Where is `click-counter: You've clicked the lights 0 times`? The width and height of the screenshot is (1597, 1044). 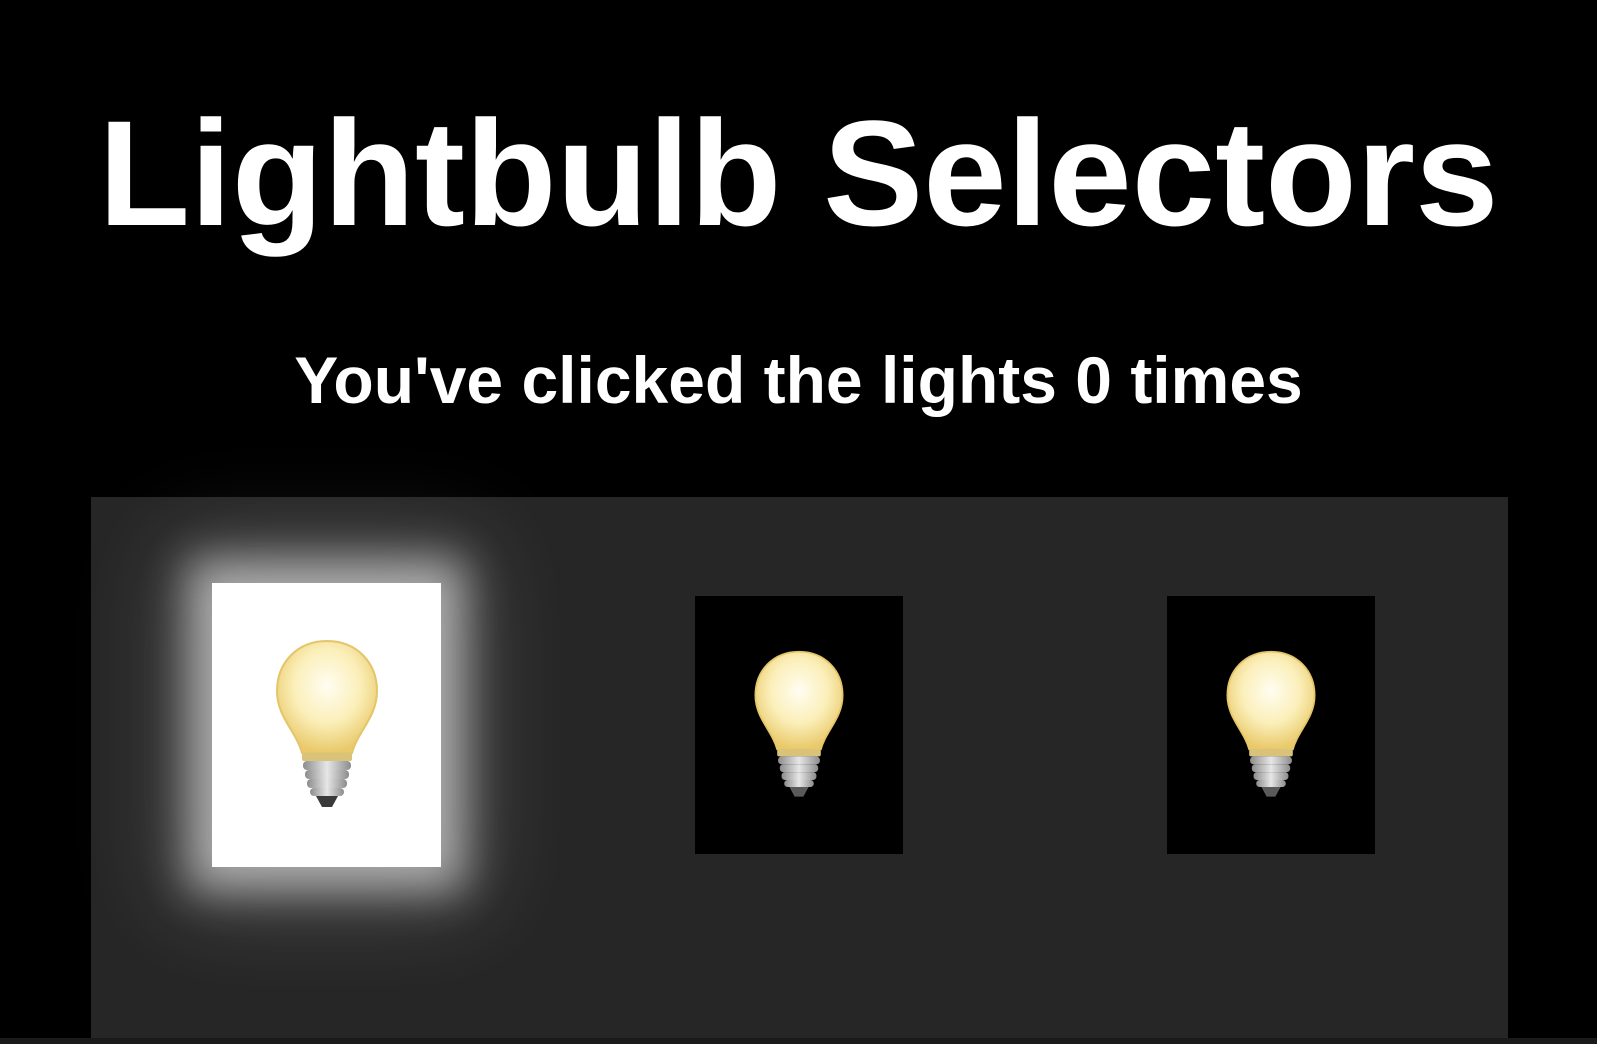 click-counter: You've clicked the lights 0 times is located at coordinates (798, 380).